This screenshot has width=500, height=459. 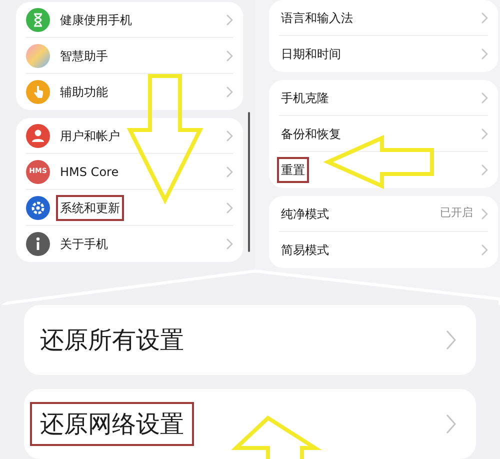 I want to click on settings-row: 备份和恢复, so click(x=383, y=134).